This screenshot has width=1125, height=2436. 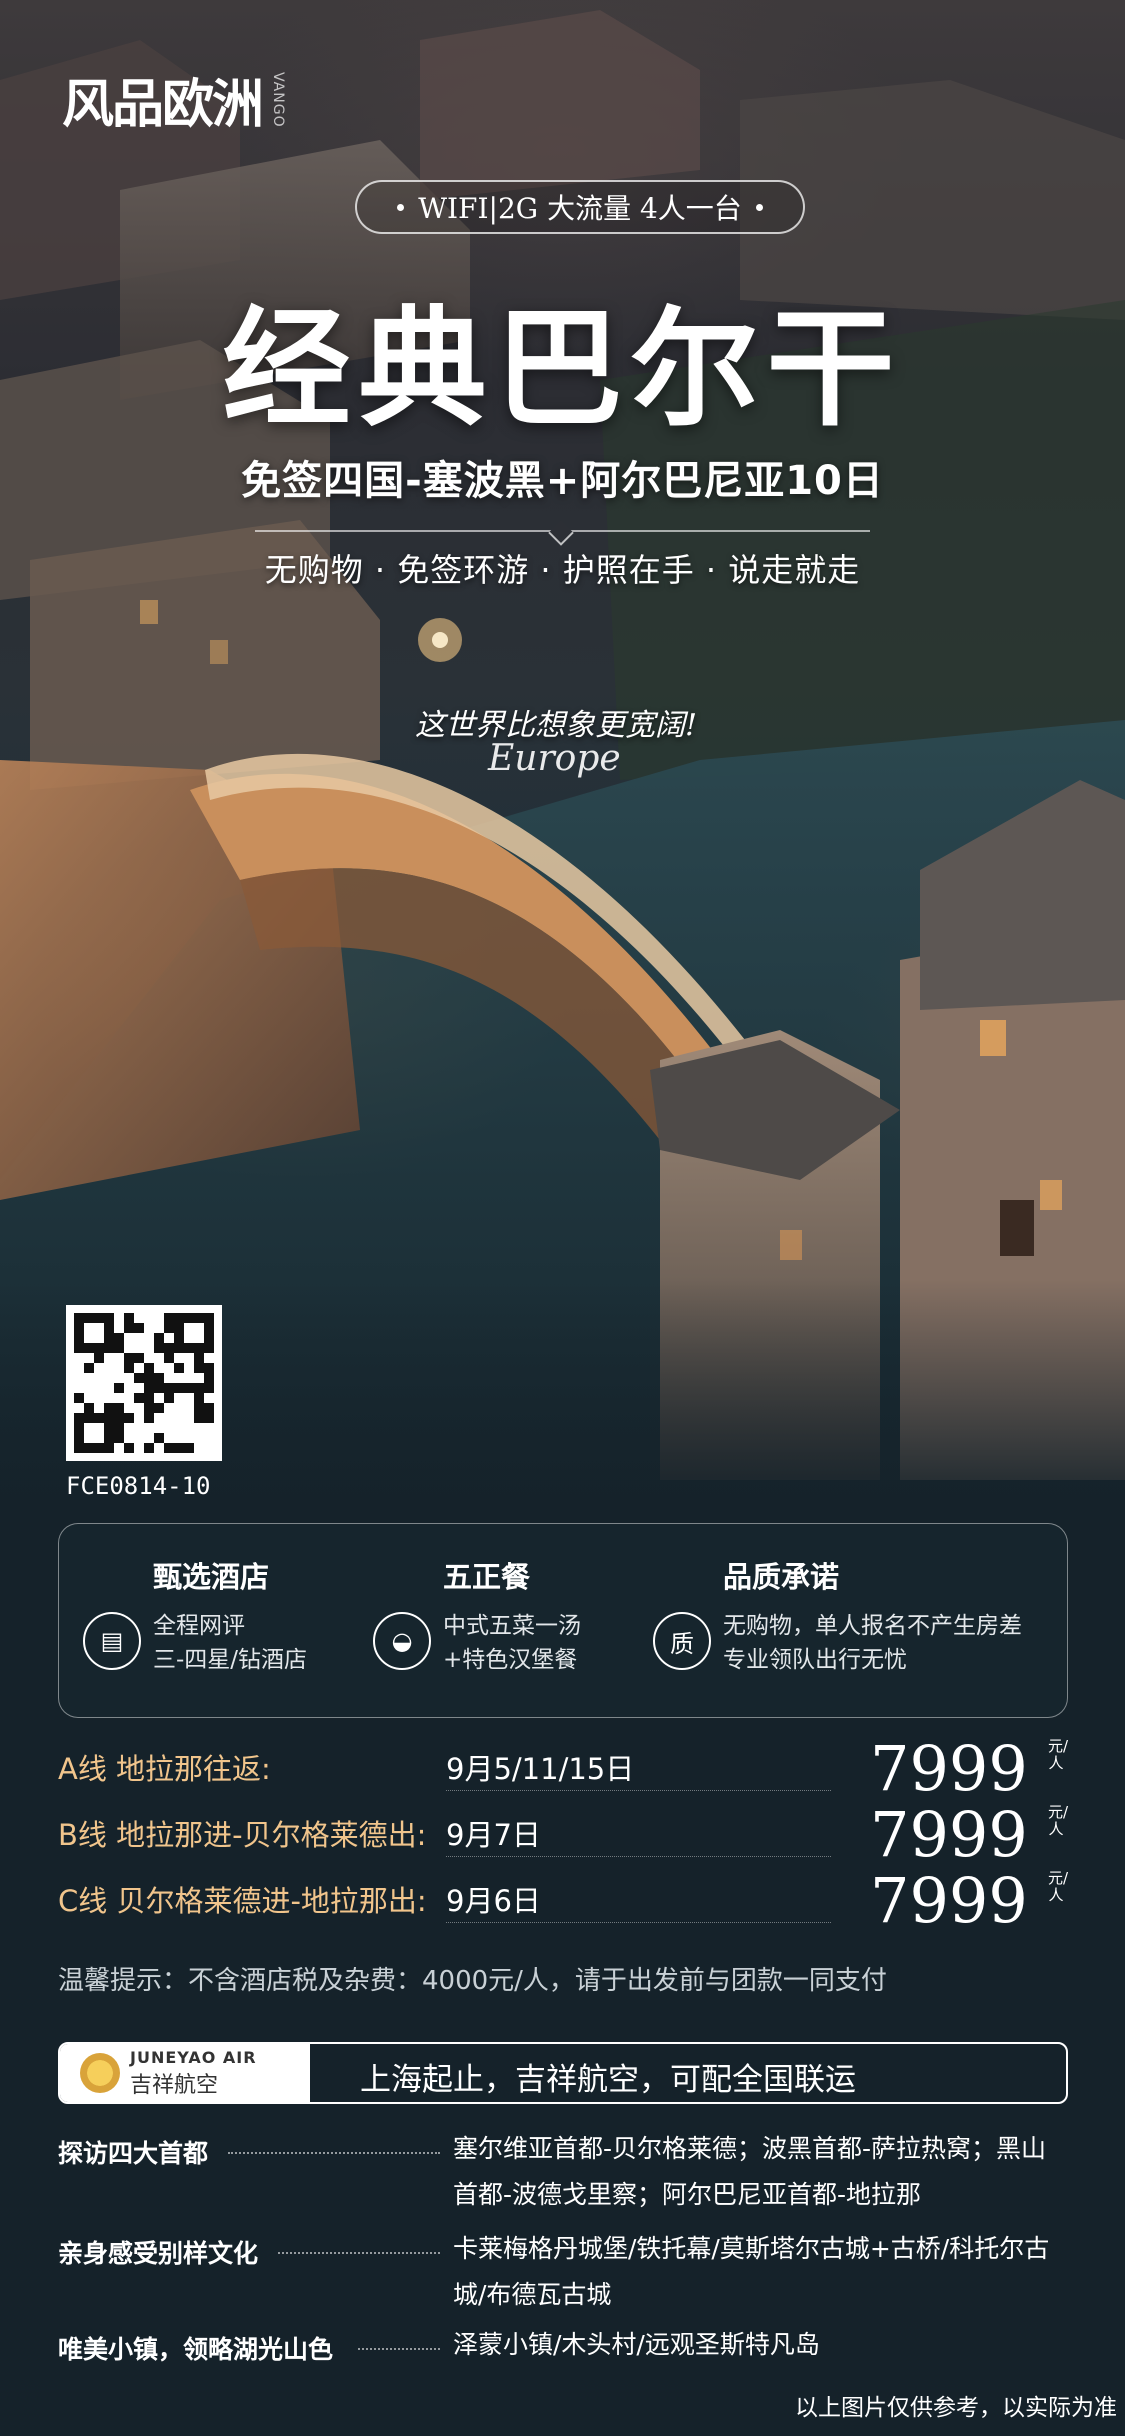 What do you see at coordinates (158, 2253) in the screenshot?
I see `highlight-title: 亲身感受别样文化` at bounding box center [158, 2253].